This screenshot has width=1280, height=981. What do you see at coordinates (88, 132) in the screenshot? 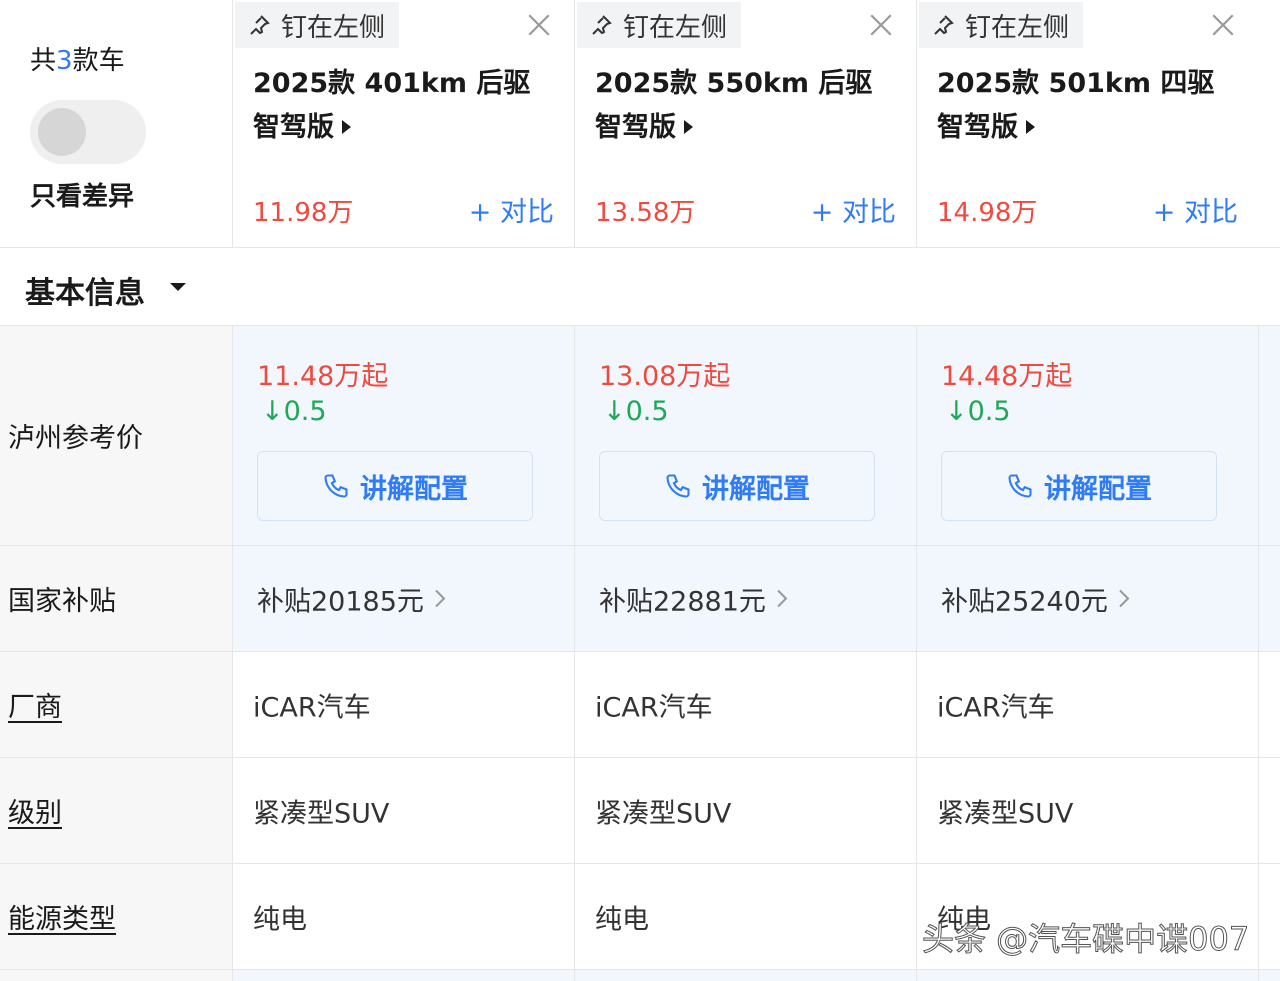
I see `diff-only-toggle` at bounding box center [88, 132].